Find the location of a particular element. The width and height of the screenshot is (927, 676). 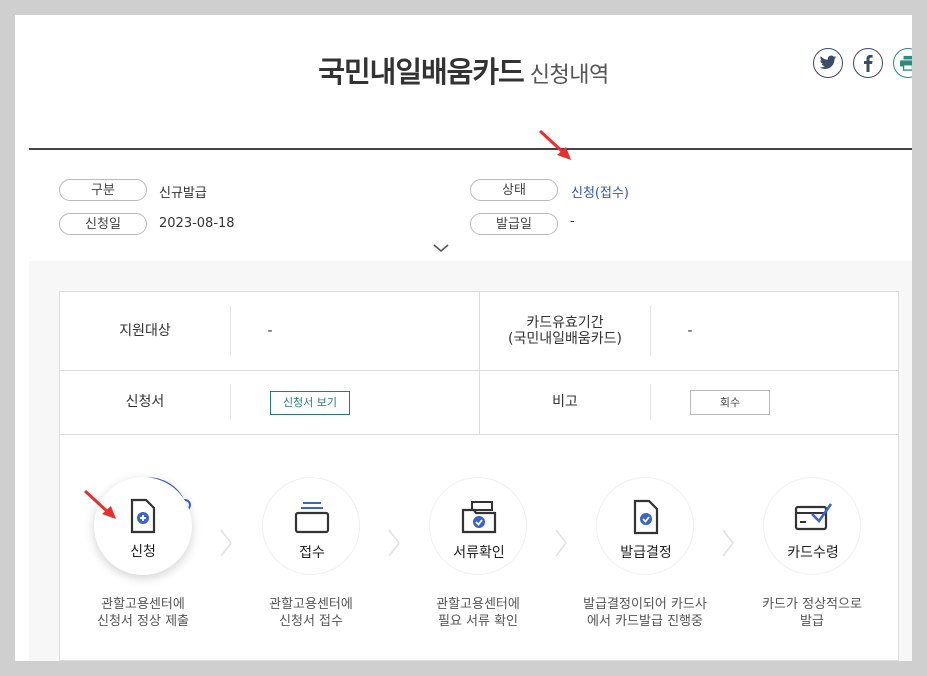

status-label: 상태 is located at coordinates (514, 190).